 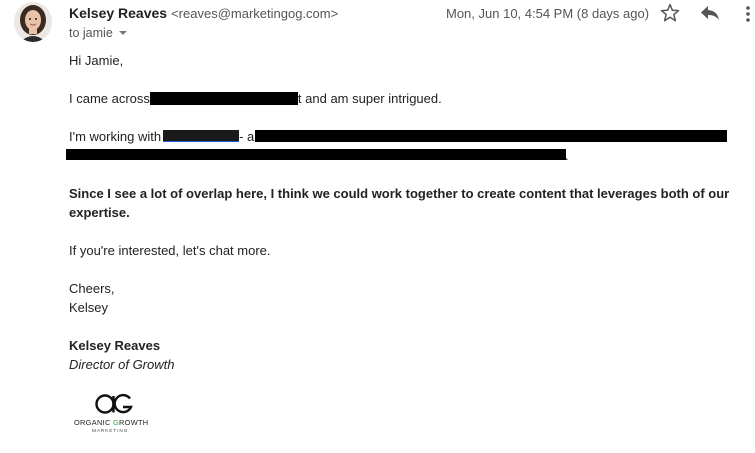 I want to click on highlight-line-2: expertise., so click(x=99, y=212).